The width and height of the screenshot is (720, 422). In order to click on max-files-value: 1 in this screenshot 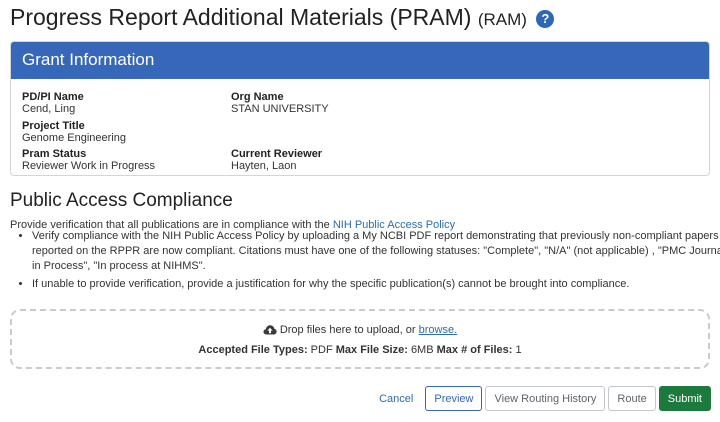, I will do `click(518, 350)`.